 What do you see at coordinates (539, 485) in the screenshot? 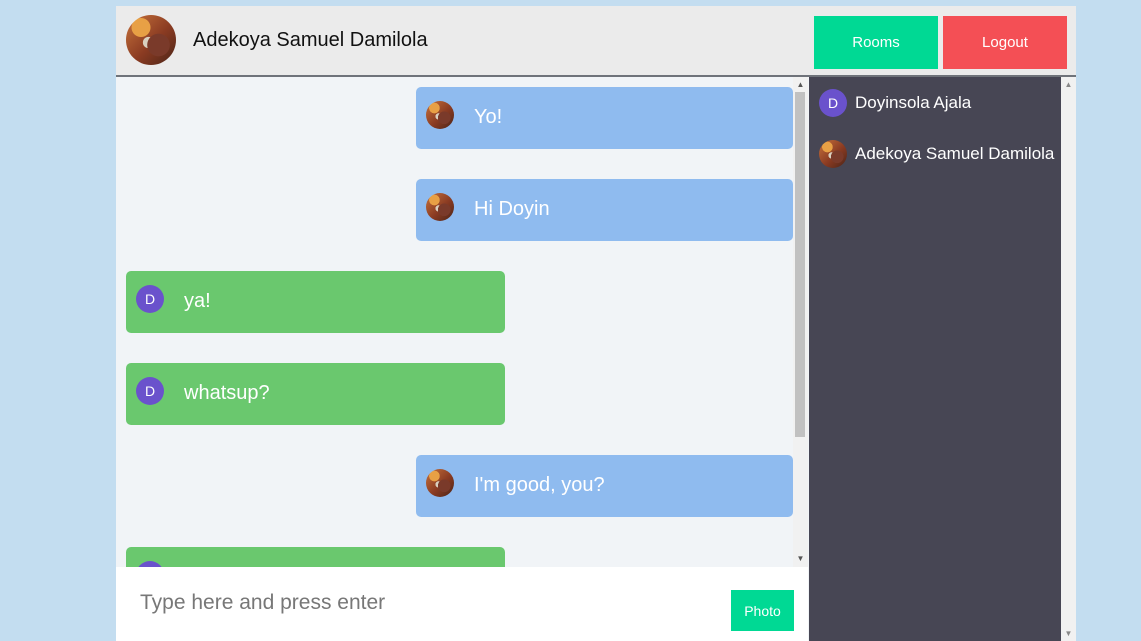
I see `message-text: I'm good, you?` at bounding box center [539, 485].